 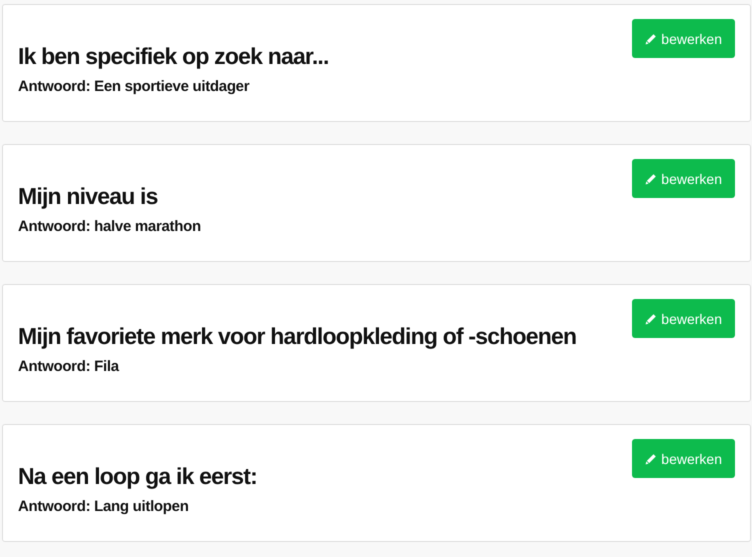 I want to click on answer-text: Antwoord: Een sportieve uitdager, so click(x=134, y=86).